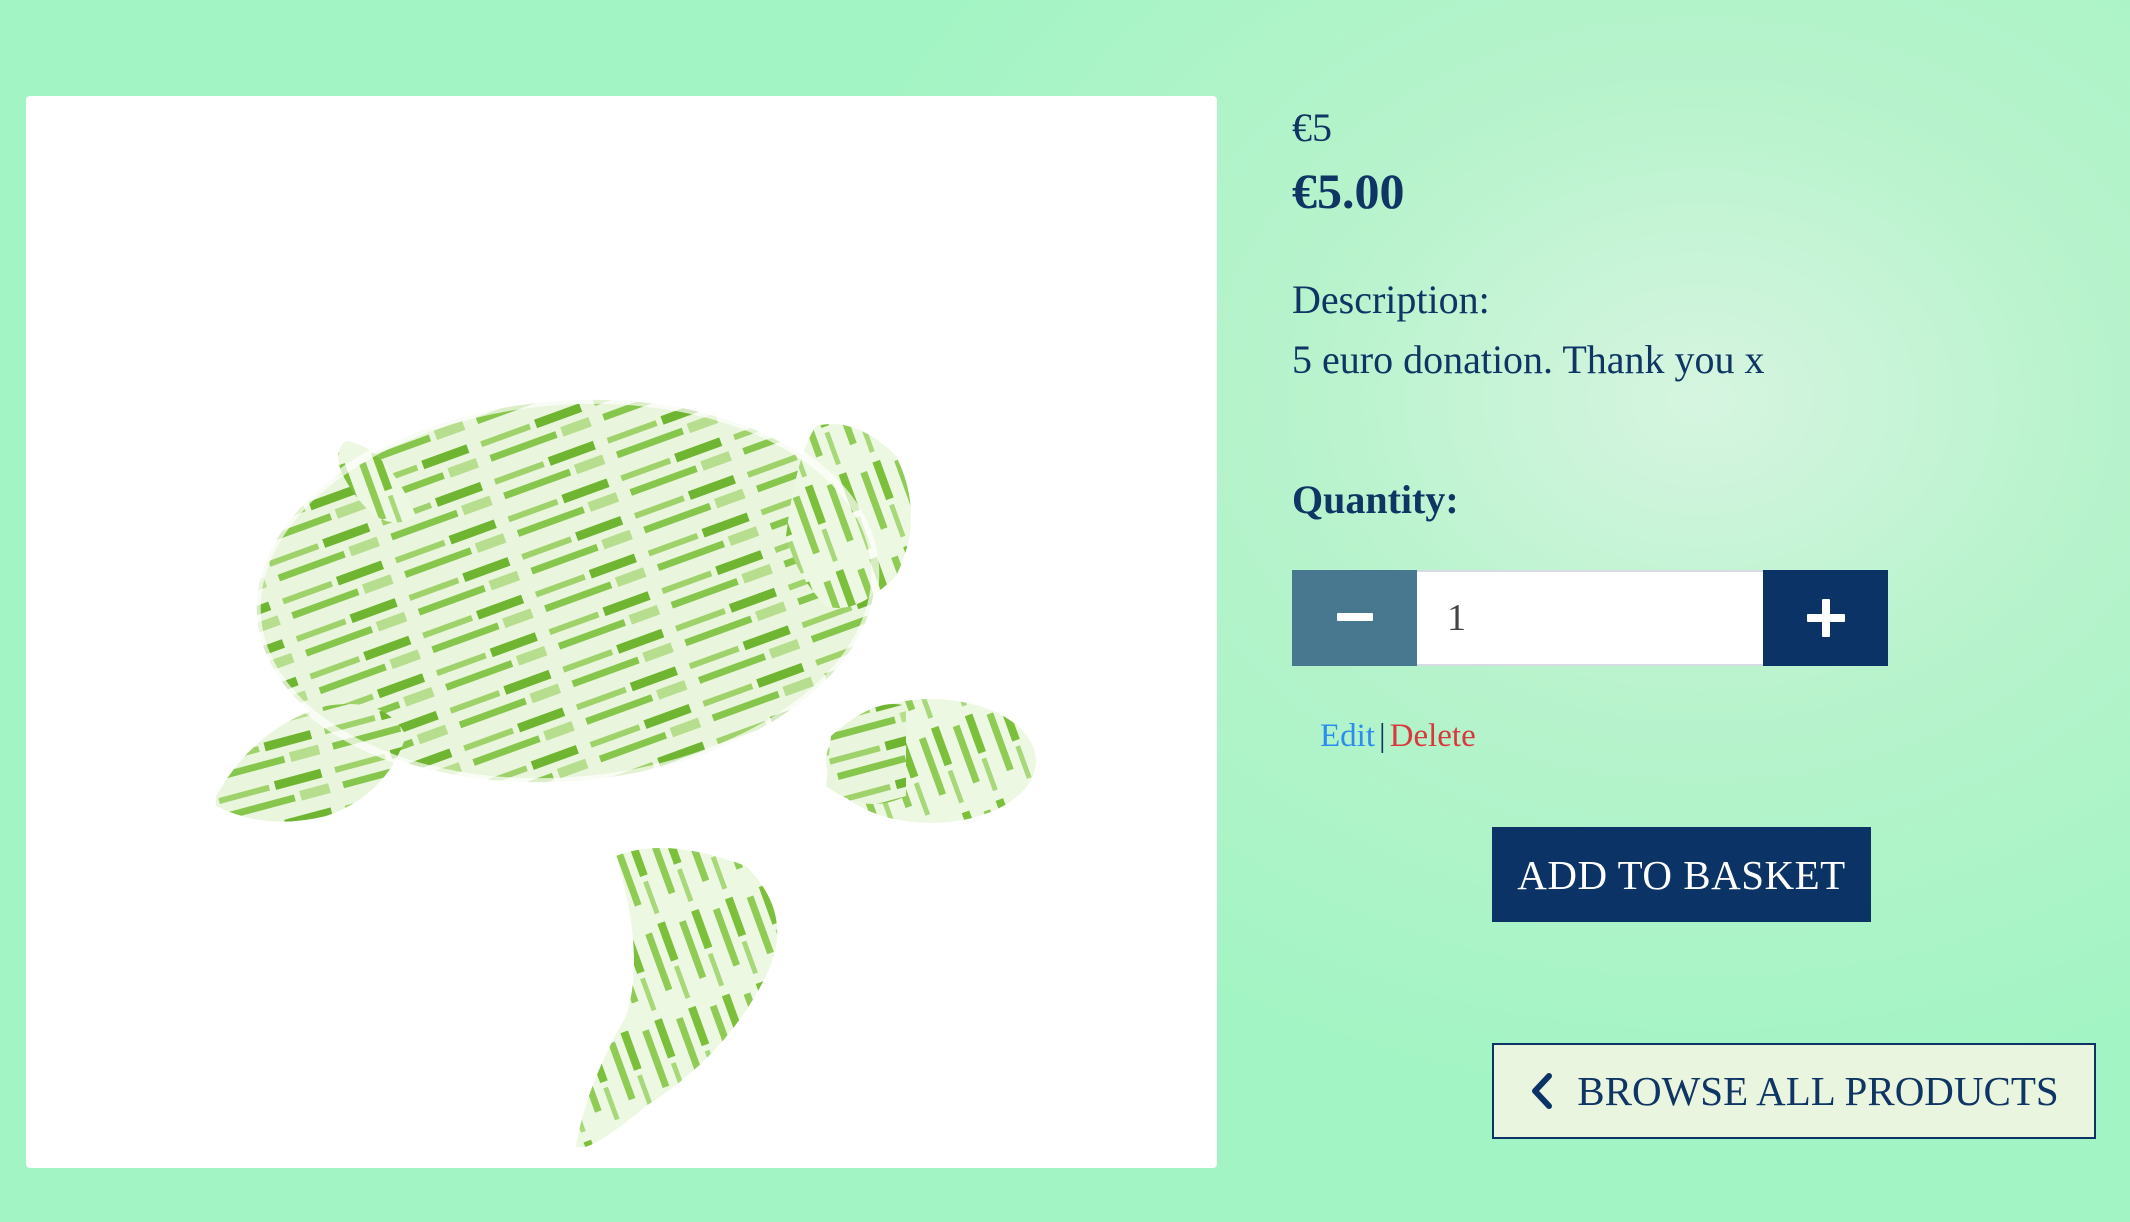 The image size is (2130, 1222). What do you see at coordinates (1542, 1091) in the screenshot?
I see `chevron-left-icon` at bounding box center [1542, 1091].